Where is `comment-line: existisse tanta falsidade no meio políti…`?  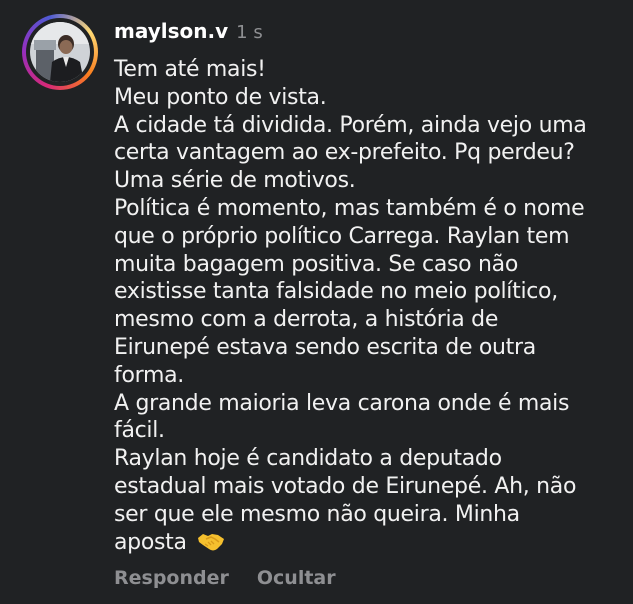 comment-line: existisse tanta falsidade no meio políti… is located at coordinates (336, 292).